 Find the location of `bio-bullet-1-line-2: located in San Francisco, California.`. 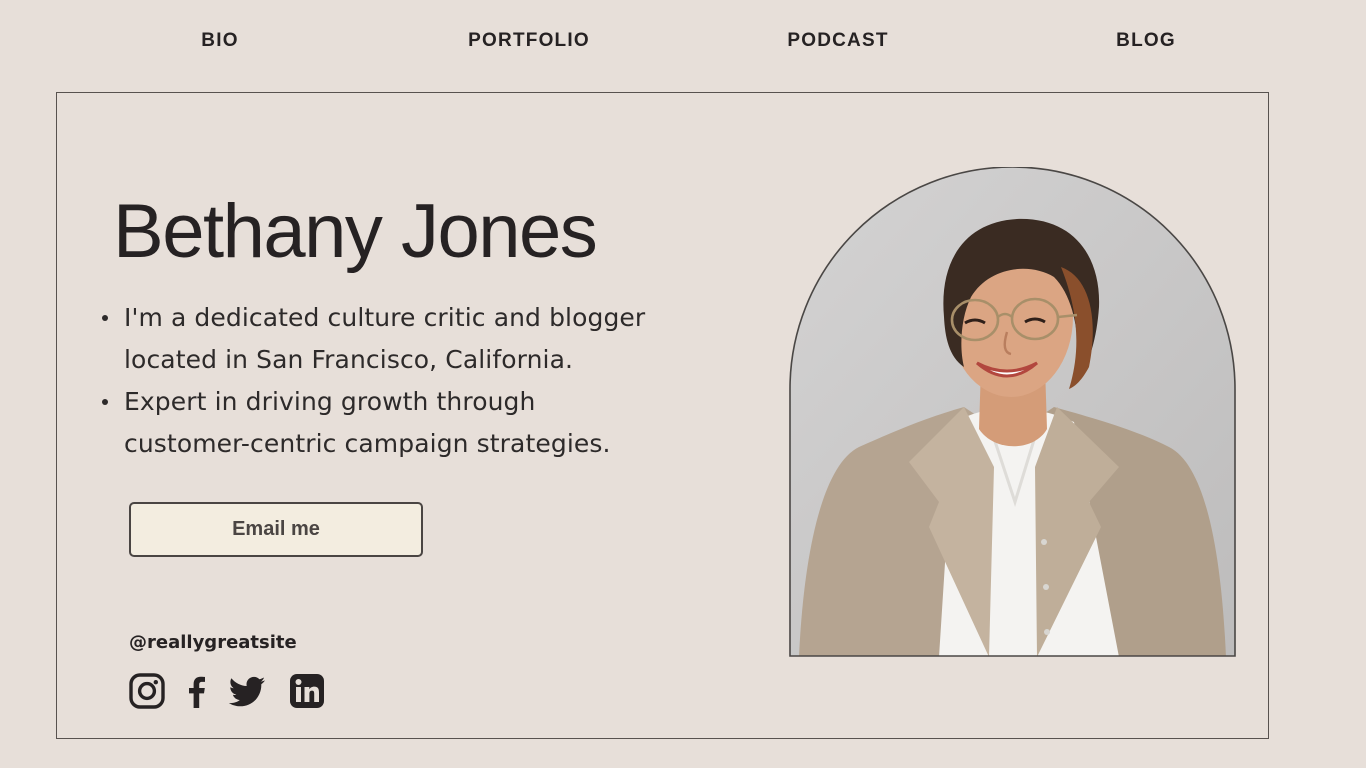

bio-bullet-1-line-2: located in San Francisco, California. is located at coordinates (349, 359).